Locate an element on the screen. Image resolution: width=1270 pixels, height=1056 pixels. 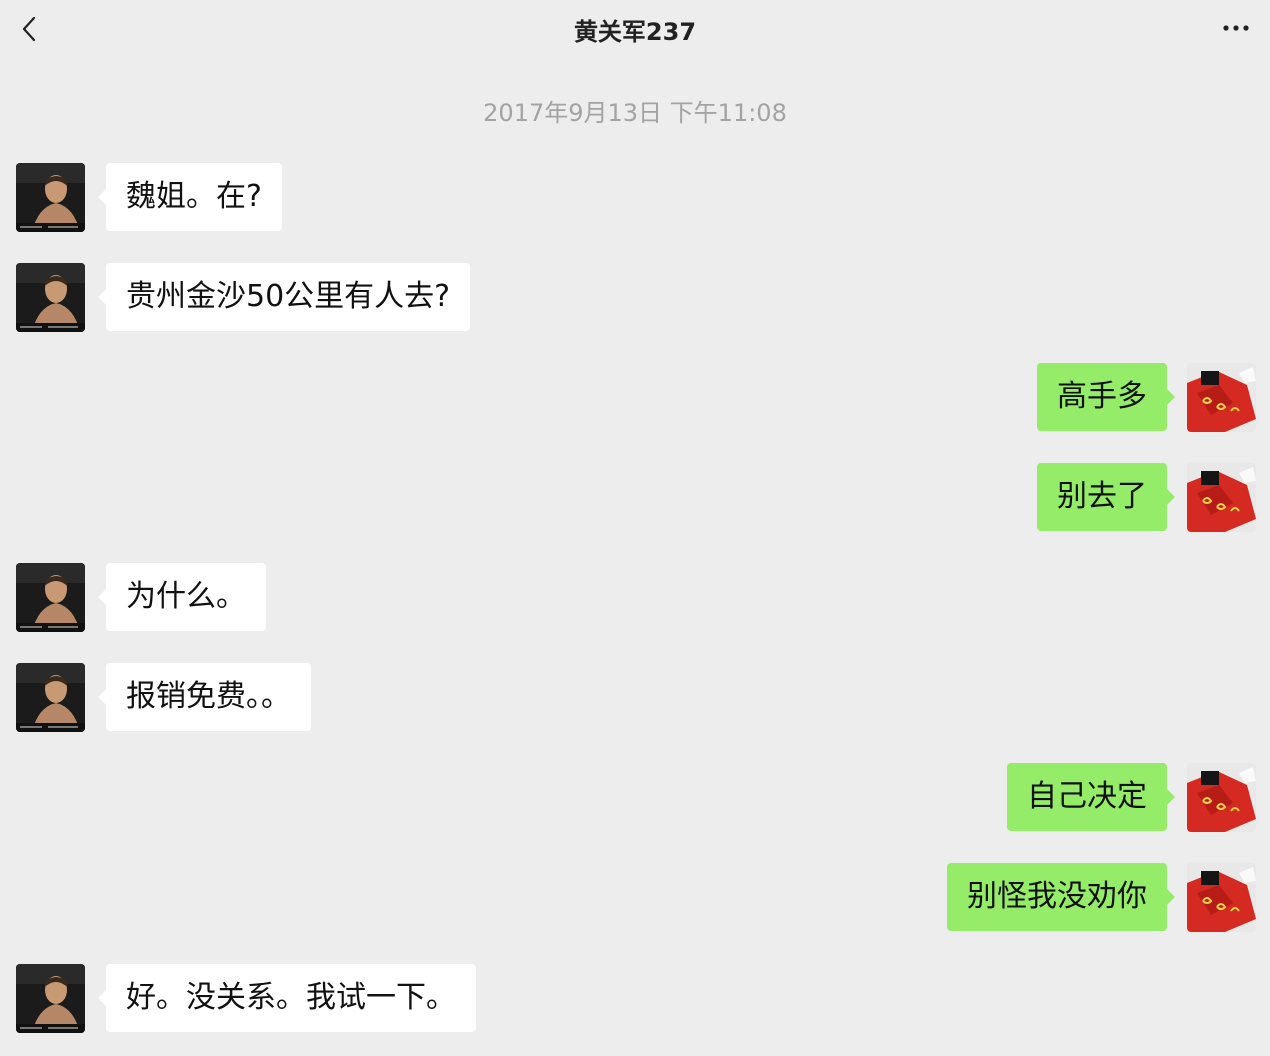
chat-header: 黄关军237 is located at coordinates (635, 29).